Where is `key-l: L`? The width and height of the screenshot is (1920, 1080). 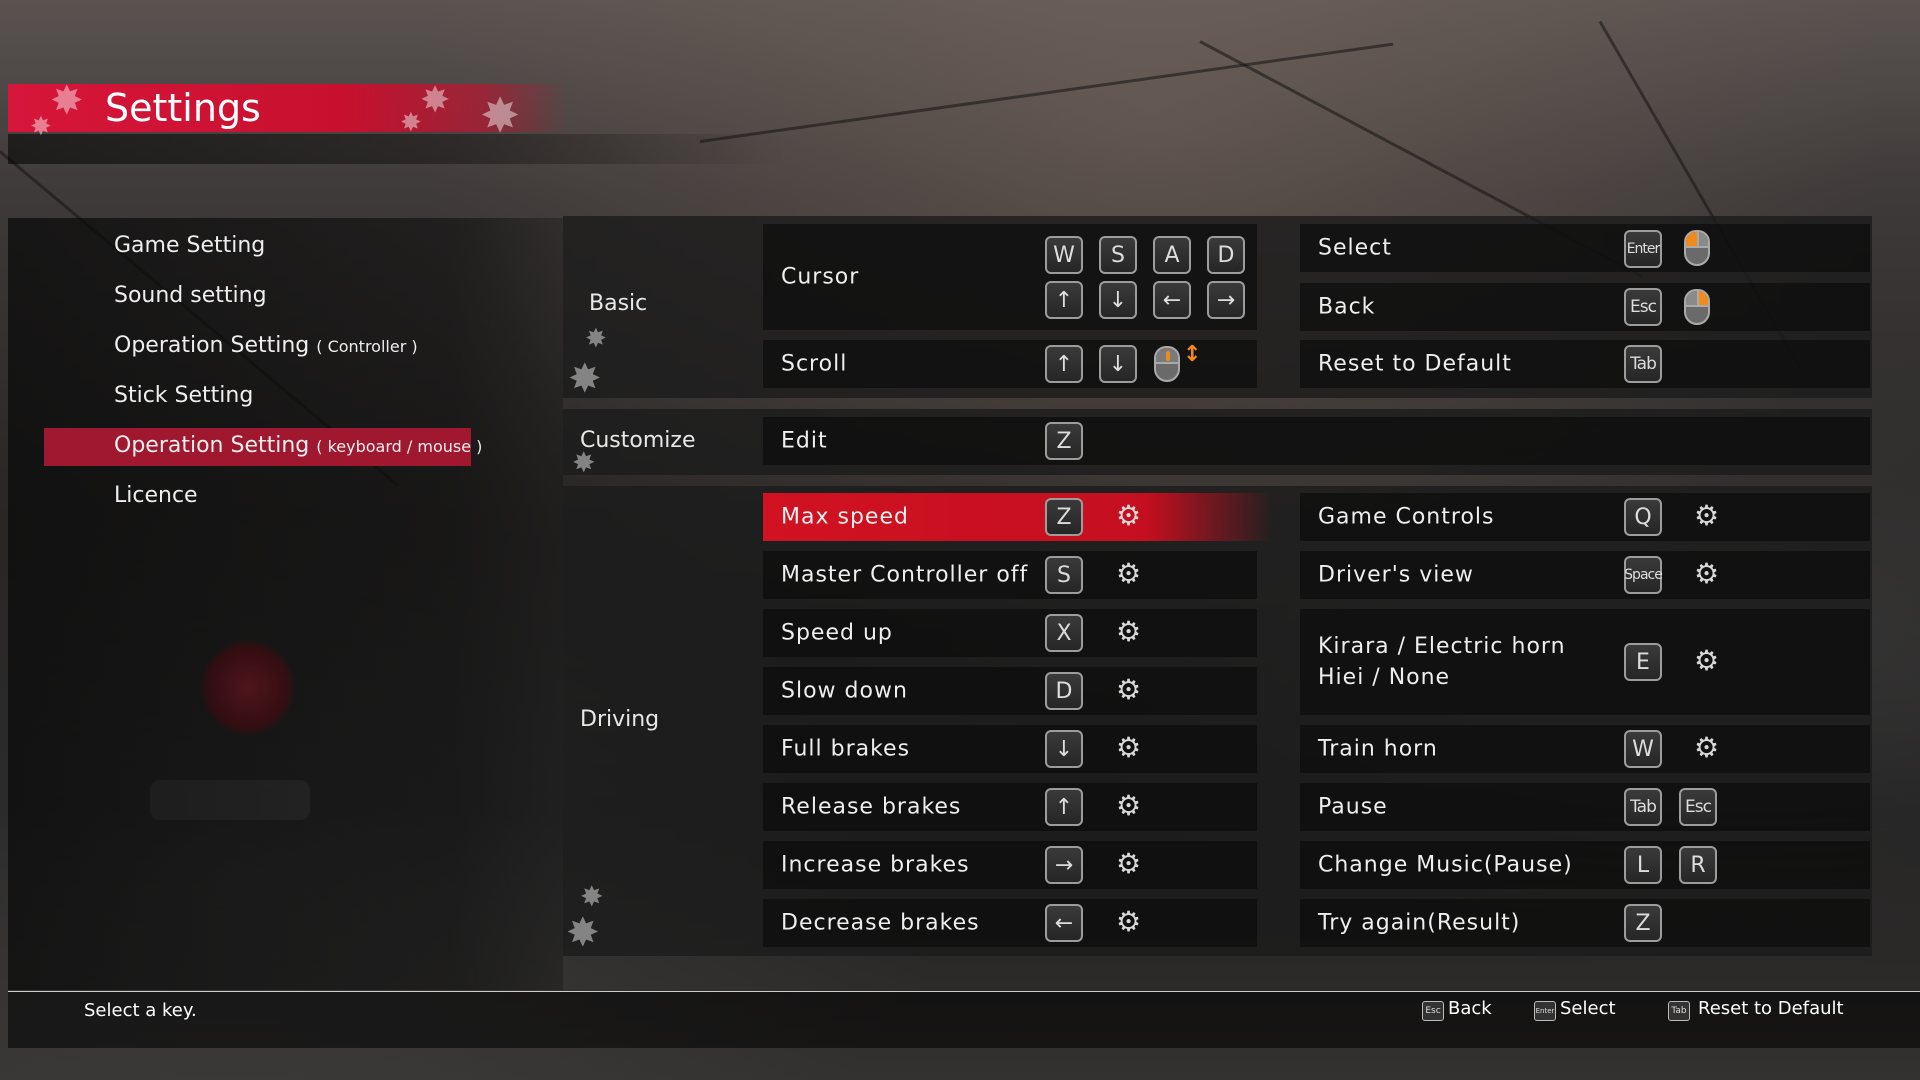 key-l: L is located at coordinates (1643, 865).